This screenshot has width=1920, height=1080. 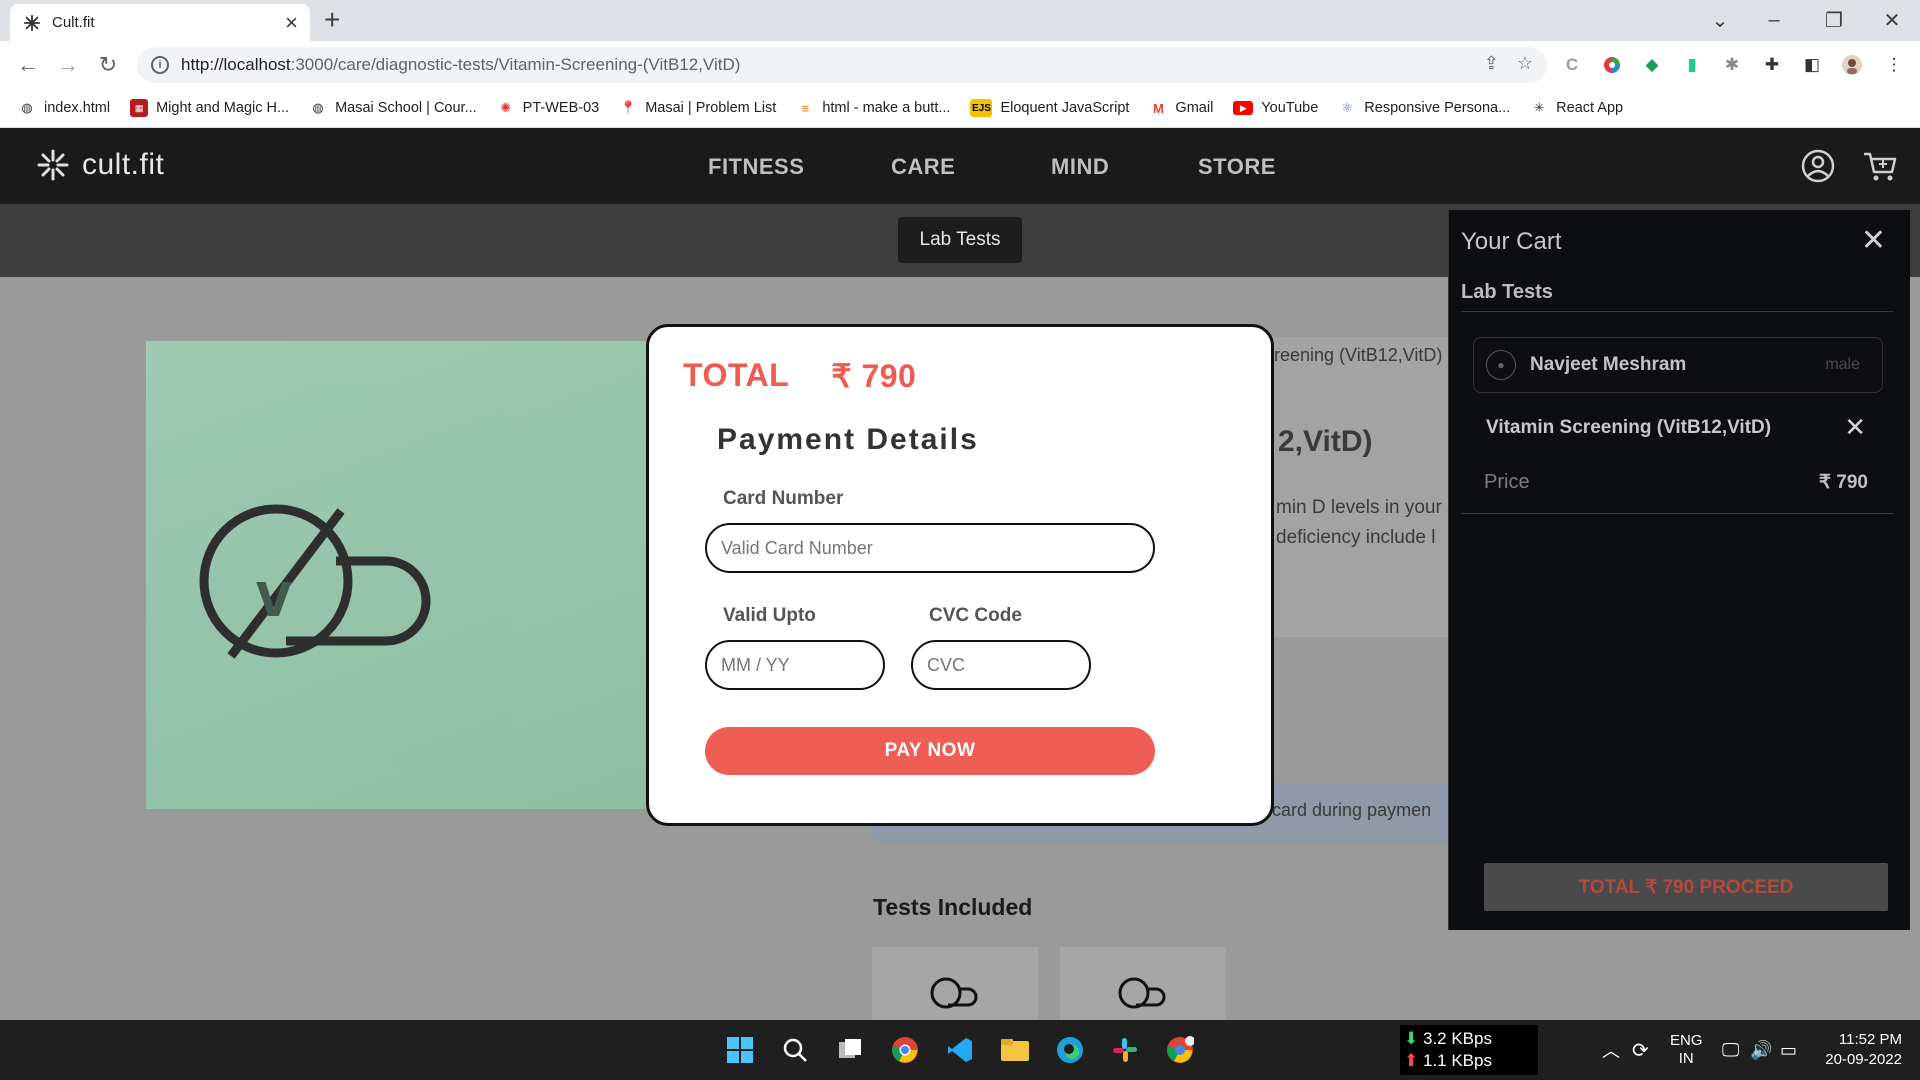 I want to click on bookmark-label: Gmail, so click(x=1194, y=108).